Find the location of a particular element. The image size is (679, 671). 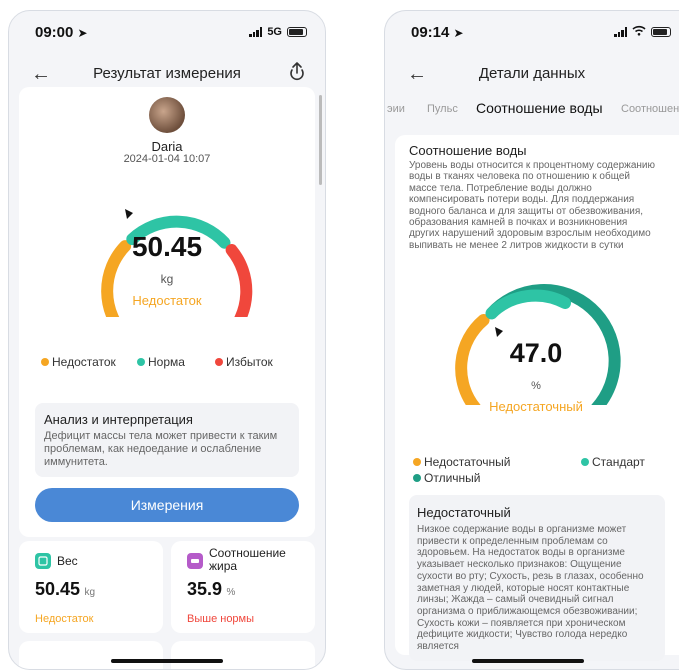

gauge-unit: kg is located at coordinates (167, 279).